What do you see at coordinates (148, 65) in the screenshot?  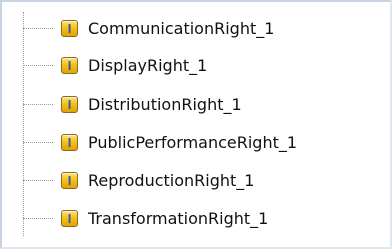 I see `tree-item-label: DisplayRight_1` at bounding box center [148, 65].